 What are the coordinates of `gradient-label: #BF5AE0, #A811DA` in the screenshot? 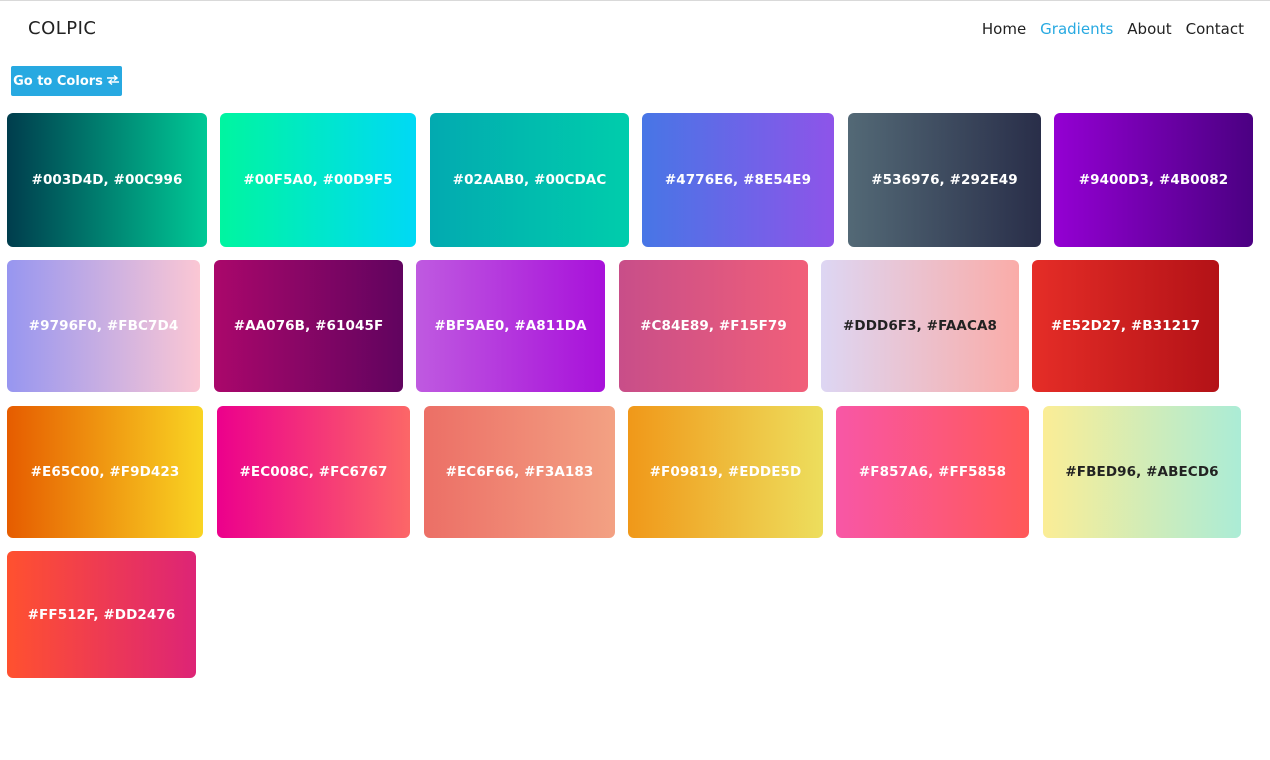 It's located at (510, 326).